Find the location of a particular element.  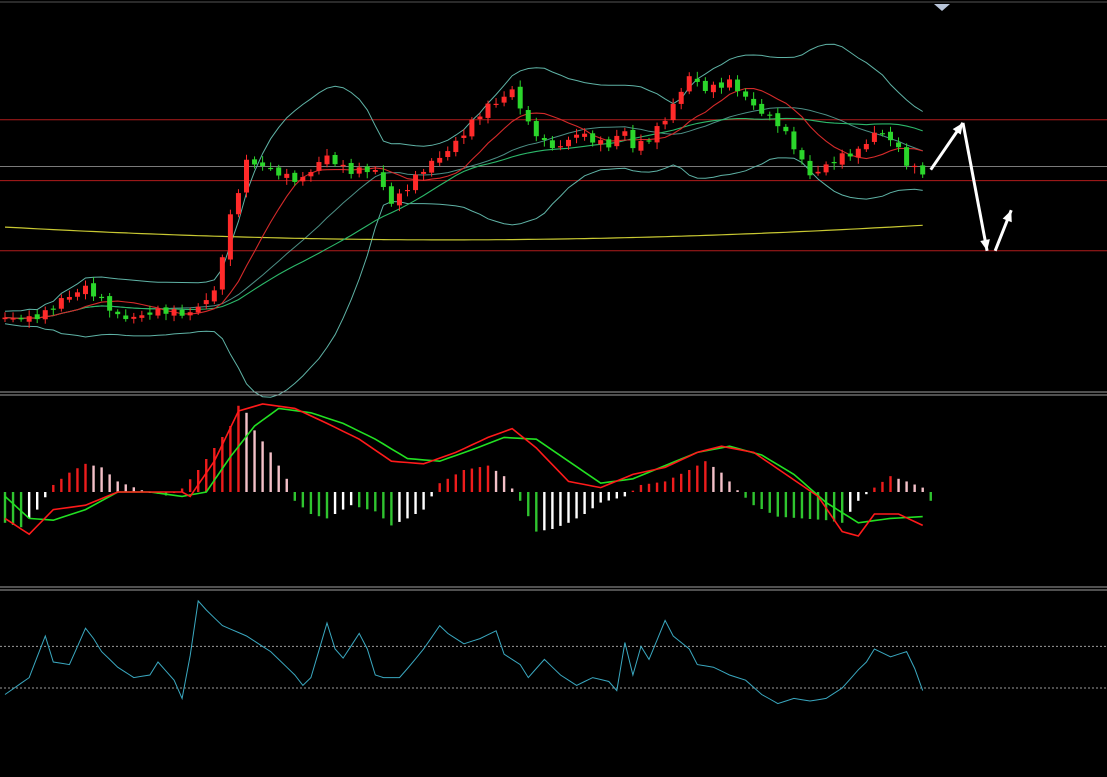

ma-long-line is located at coordinates (463, 232).